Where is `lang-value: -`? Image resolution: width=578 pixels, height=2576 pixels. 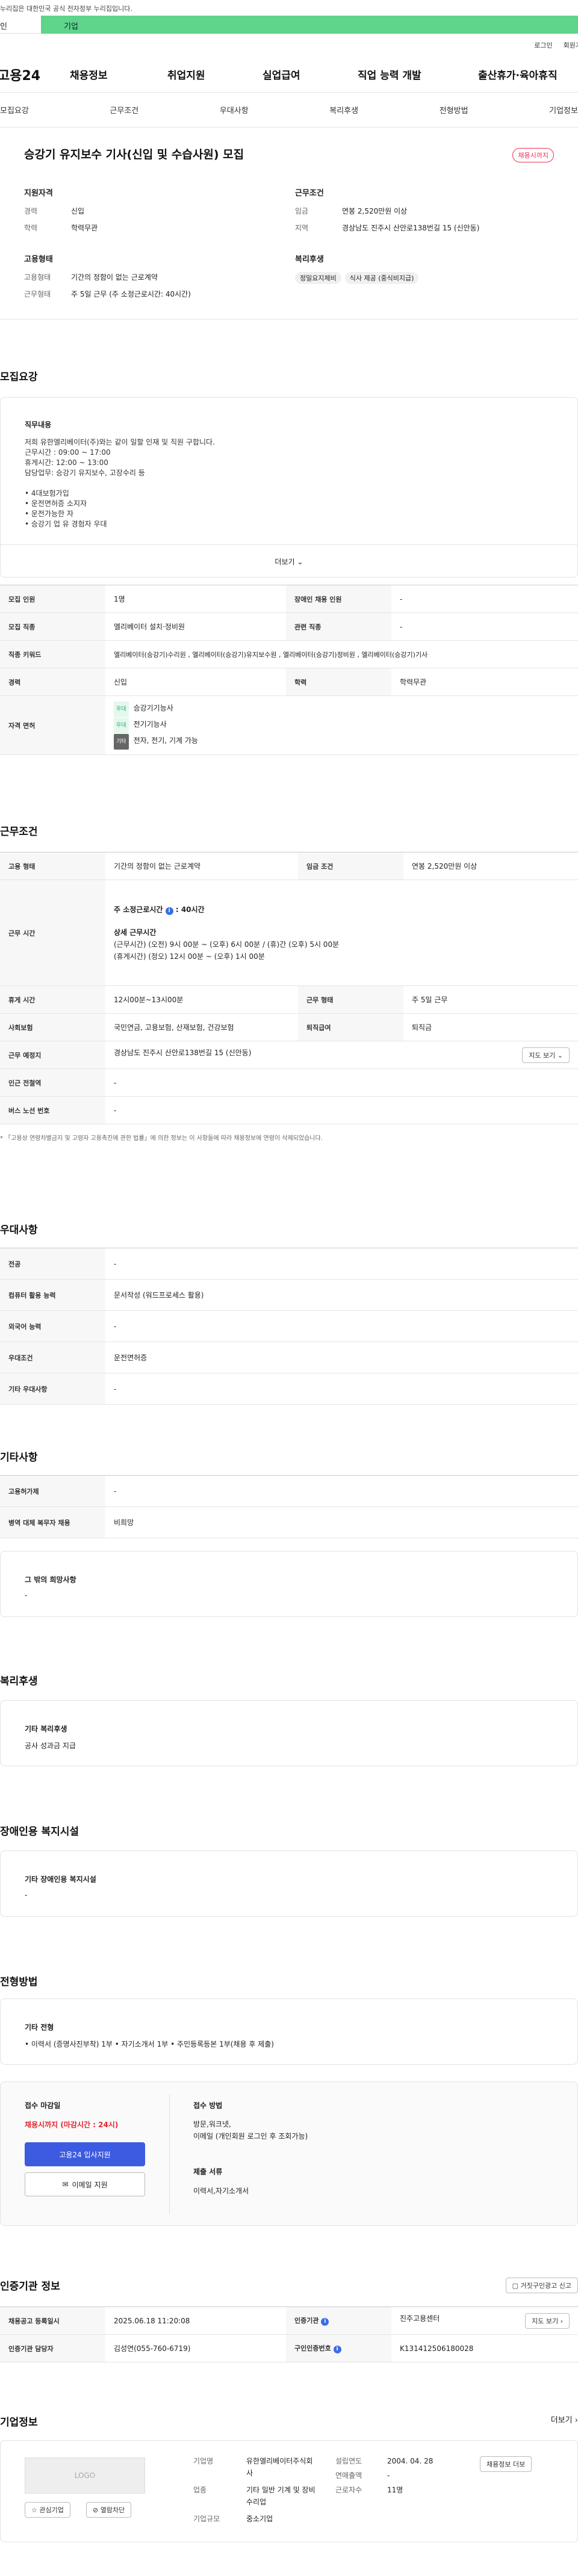
lang-value: - is located at coordinates (341, 1326).